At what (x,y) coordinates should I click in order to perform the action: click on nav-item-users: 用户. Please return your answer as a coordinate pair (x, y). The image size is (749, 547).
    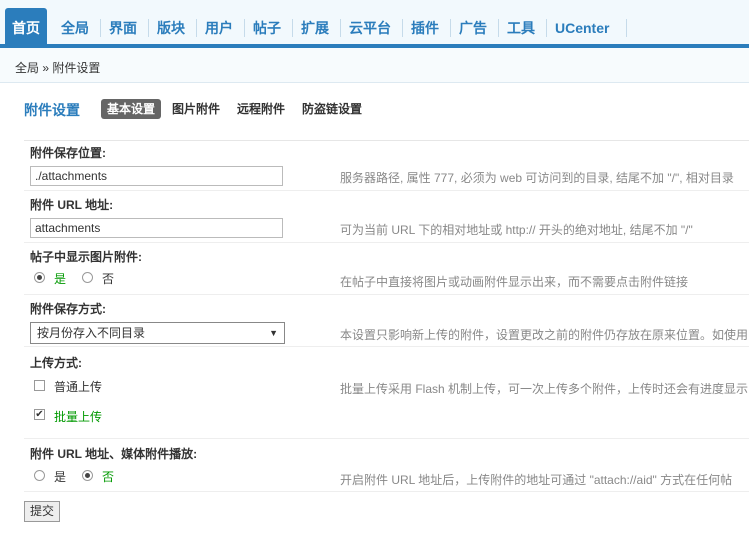
    Looking at the image, I should click on (219, 28).